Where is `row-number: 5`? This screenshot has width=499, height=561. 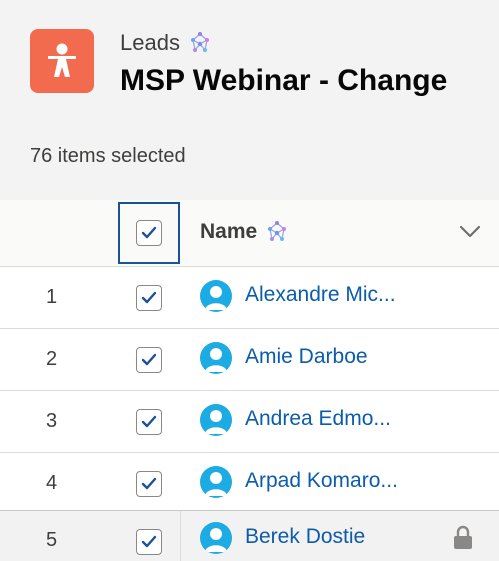 row-number: 5 is located at coordinates (52, 540).